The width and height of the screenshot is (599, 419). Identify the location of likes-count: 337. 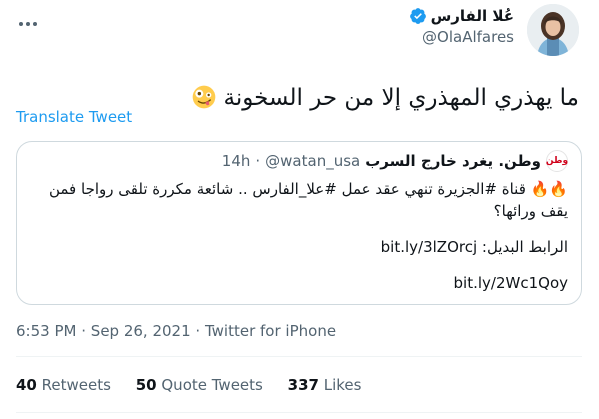
(303, 385).